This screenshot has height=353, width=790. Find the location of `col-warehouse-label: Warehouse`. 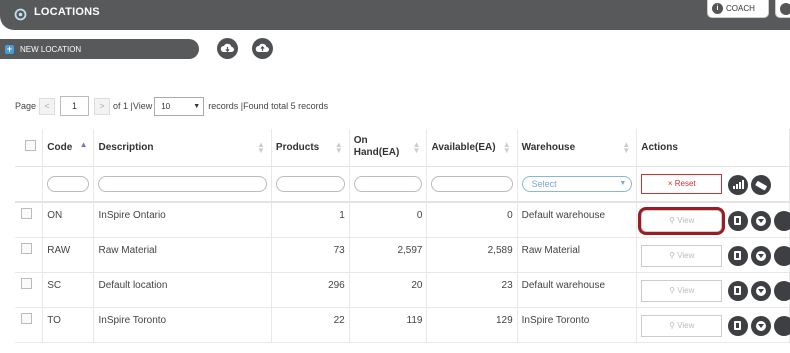

col-warehouse-label: Warehouse is located at coordinates (548, 147).